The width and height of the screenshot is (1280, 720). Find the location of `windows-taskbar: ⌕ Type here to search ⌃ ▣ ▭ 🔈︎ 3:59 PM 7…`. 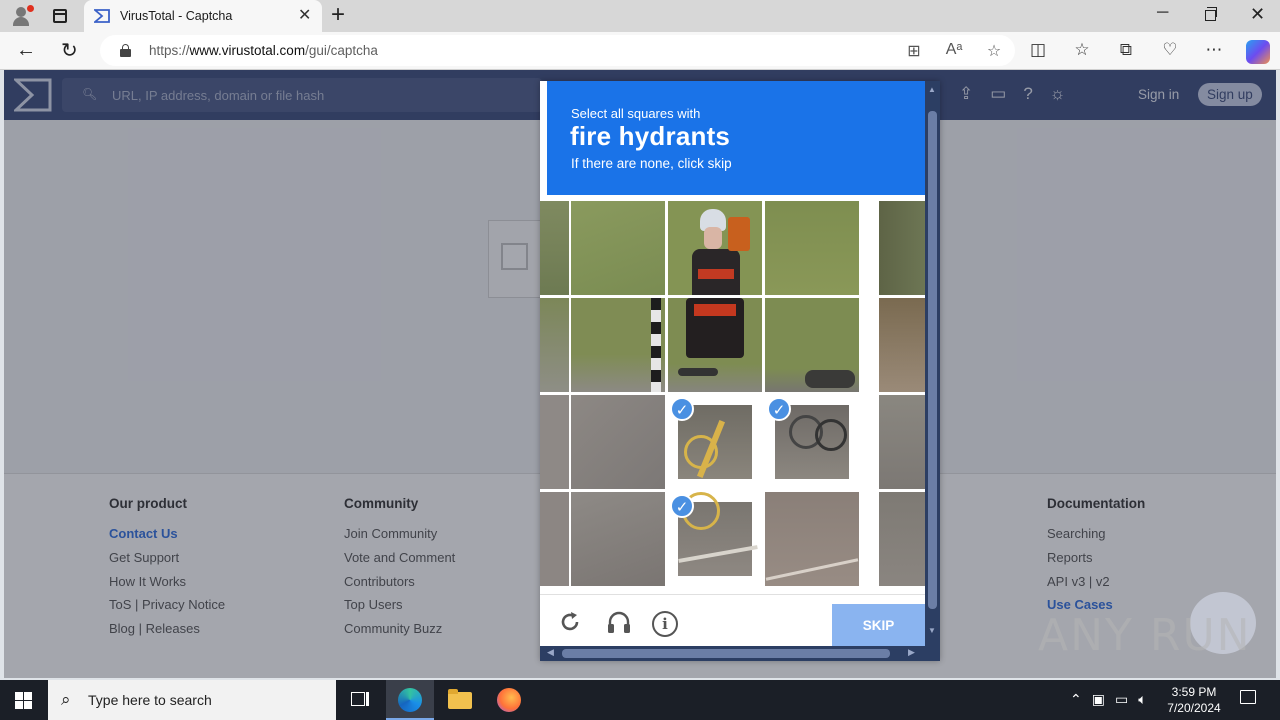

windows-taskbar: ⌕ Type here to search ⌃ ▣ ▭ 🔈︎ 3:59 PM 7… is located at coordinates (640, 700).